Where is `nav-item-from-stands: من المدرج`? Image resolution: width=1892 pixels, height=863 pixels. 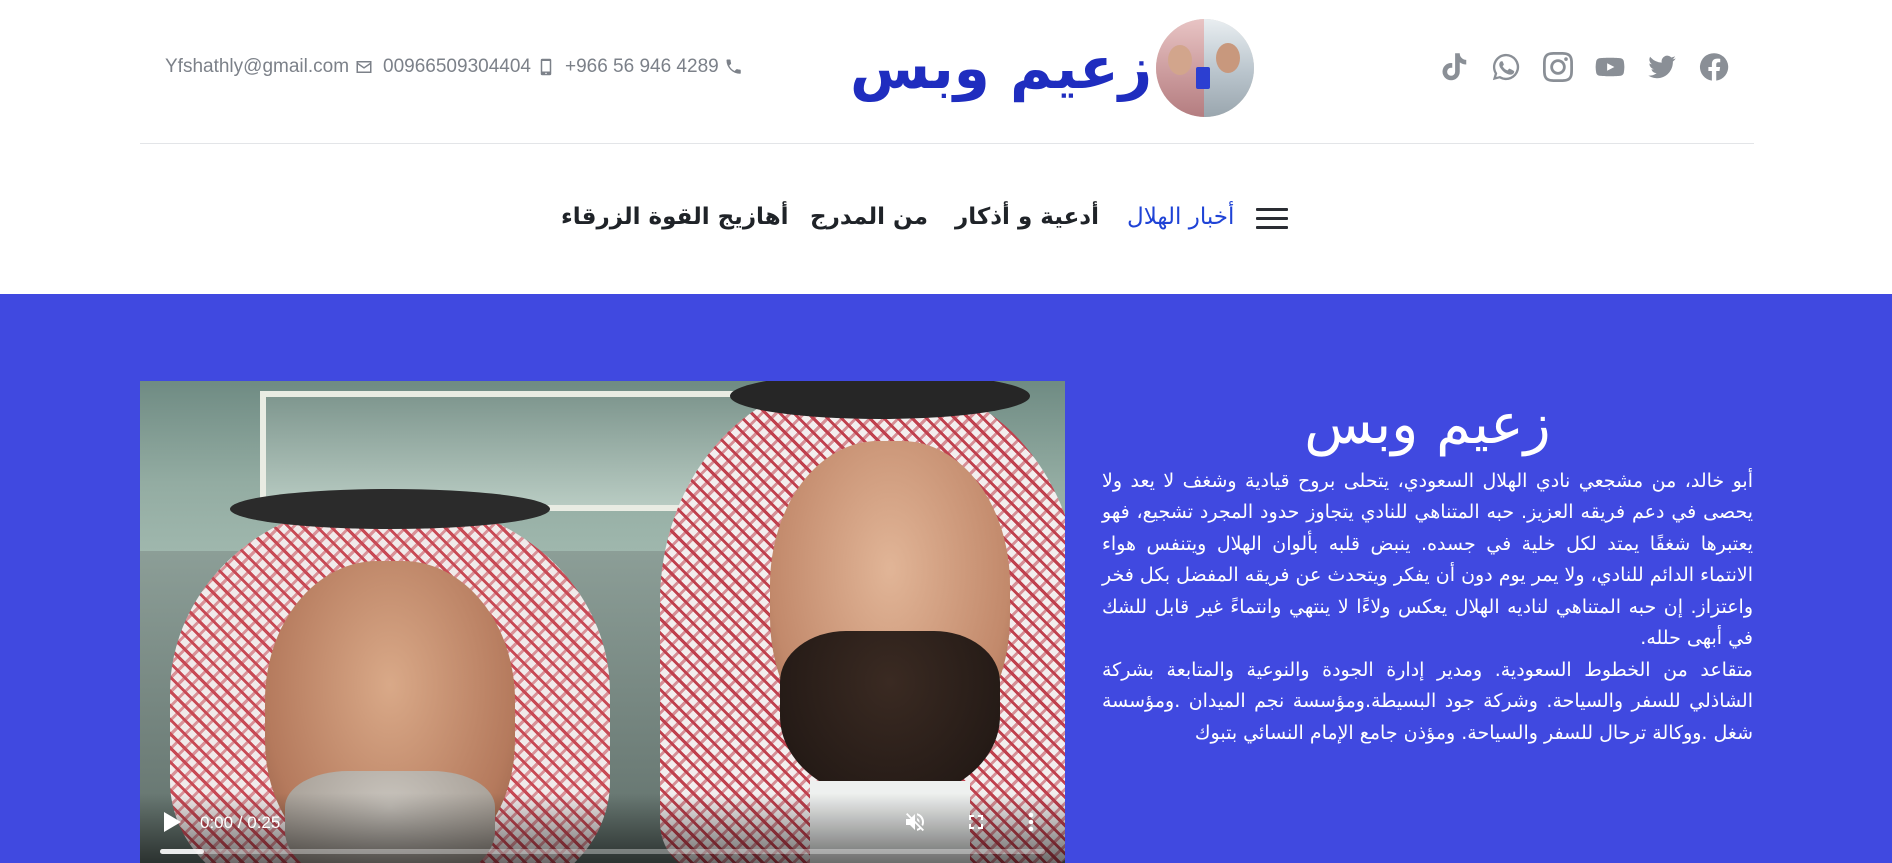
nav-item-from-stands: من المدرج is located at coordinates (869, 217).